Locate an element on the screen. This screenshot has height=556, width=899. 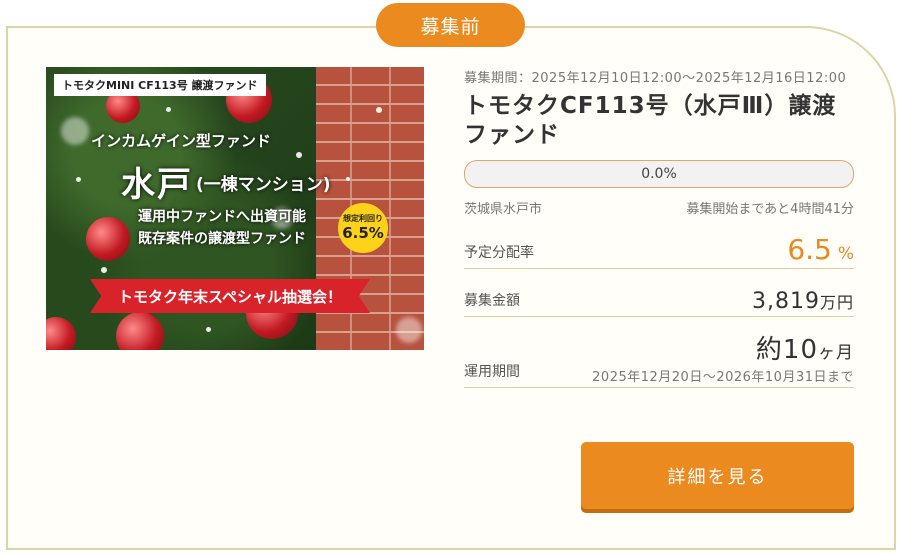
ornament is located at coordinates (108, 239).